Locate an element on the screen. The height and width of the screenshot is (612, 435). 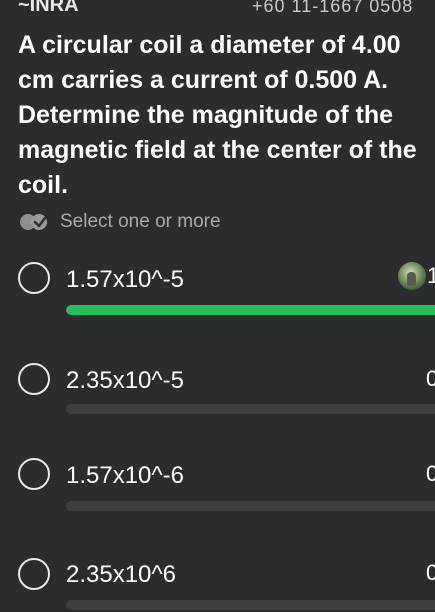
vote-bar-fill is located at coordinates (250, 310).